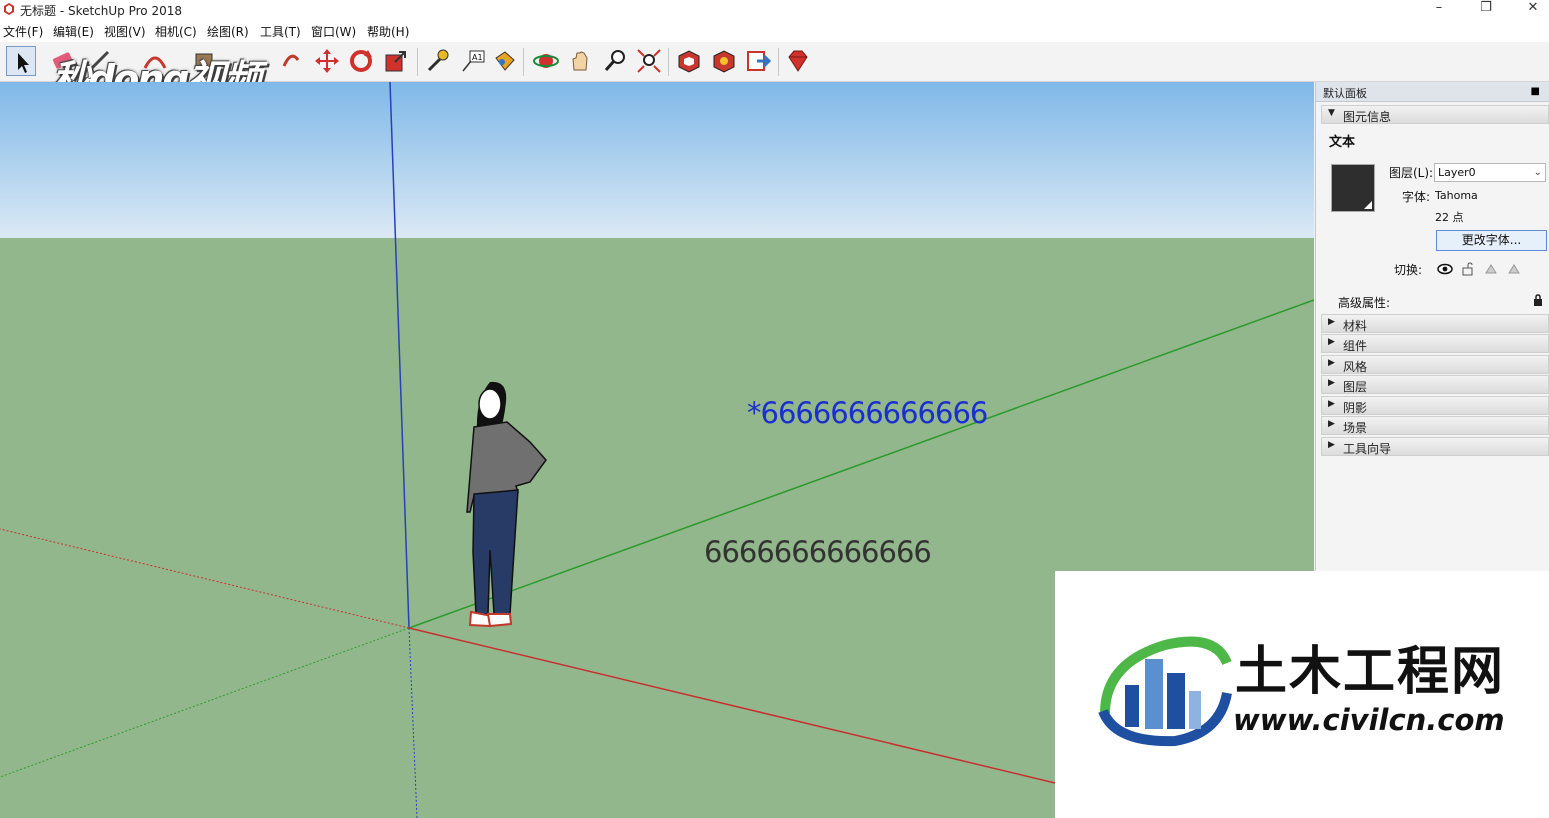 The height and width of the screenshot is (818, 1549). I want to click on menu-window: 窗口(W), so click(333, 31).